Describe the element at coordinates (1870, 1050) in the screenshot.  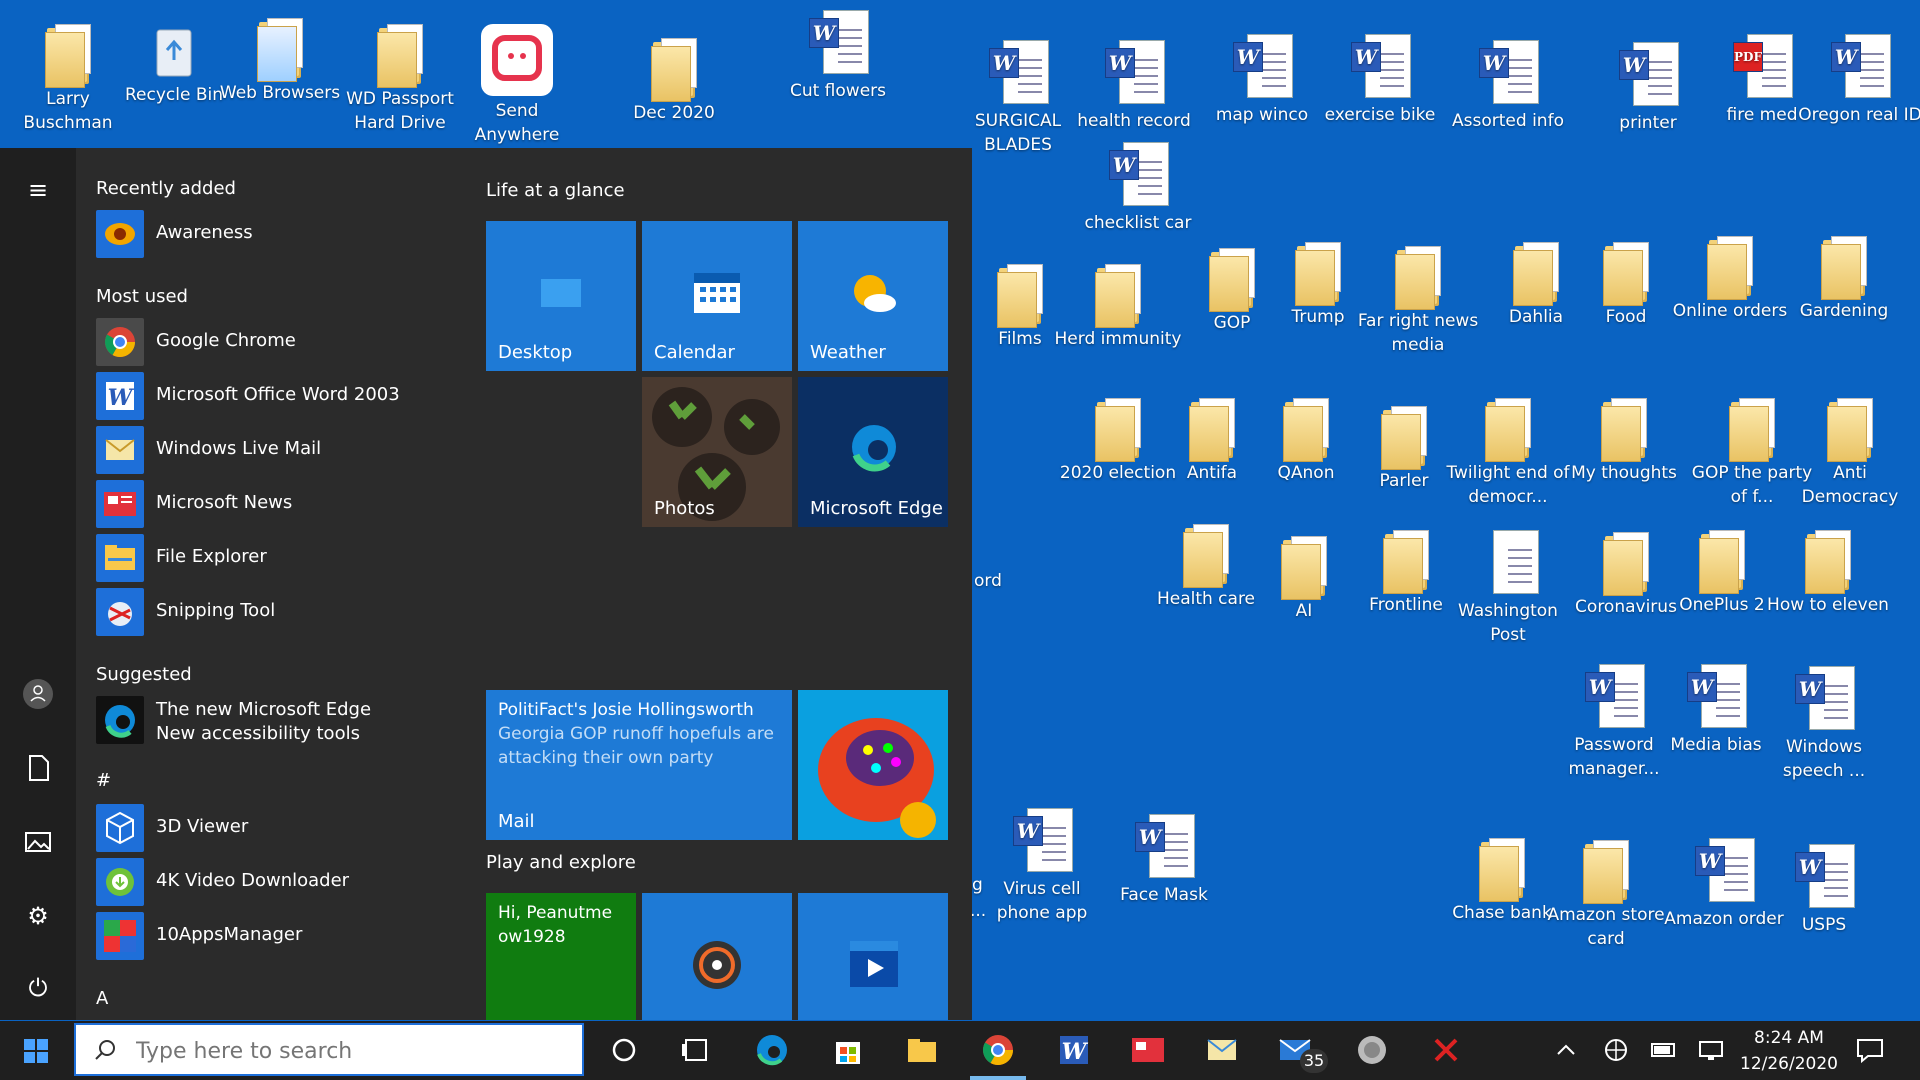
I see `notifications-icon` at that location.